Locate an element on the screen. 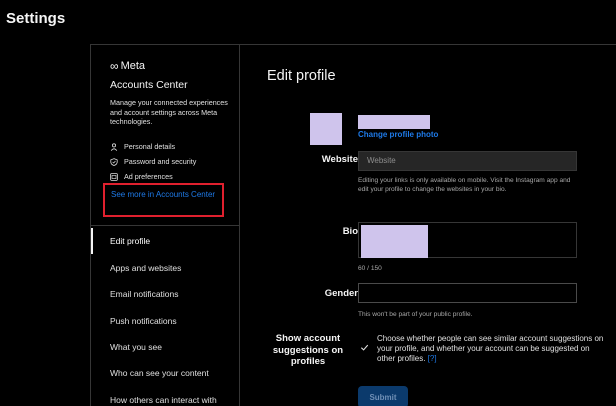 This screenshot has height=406, width=616. suggestions-label: Show account suggestions on profiles is located at coordinates (308, 350).